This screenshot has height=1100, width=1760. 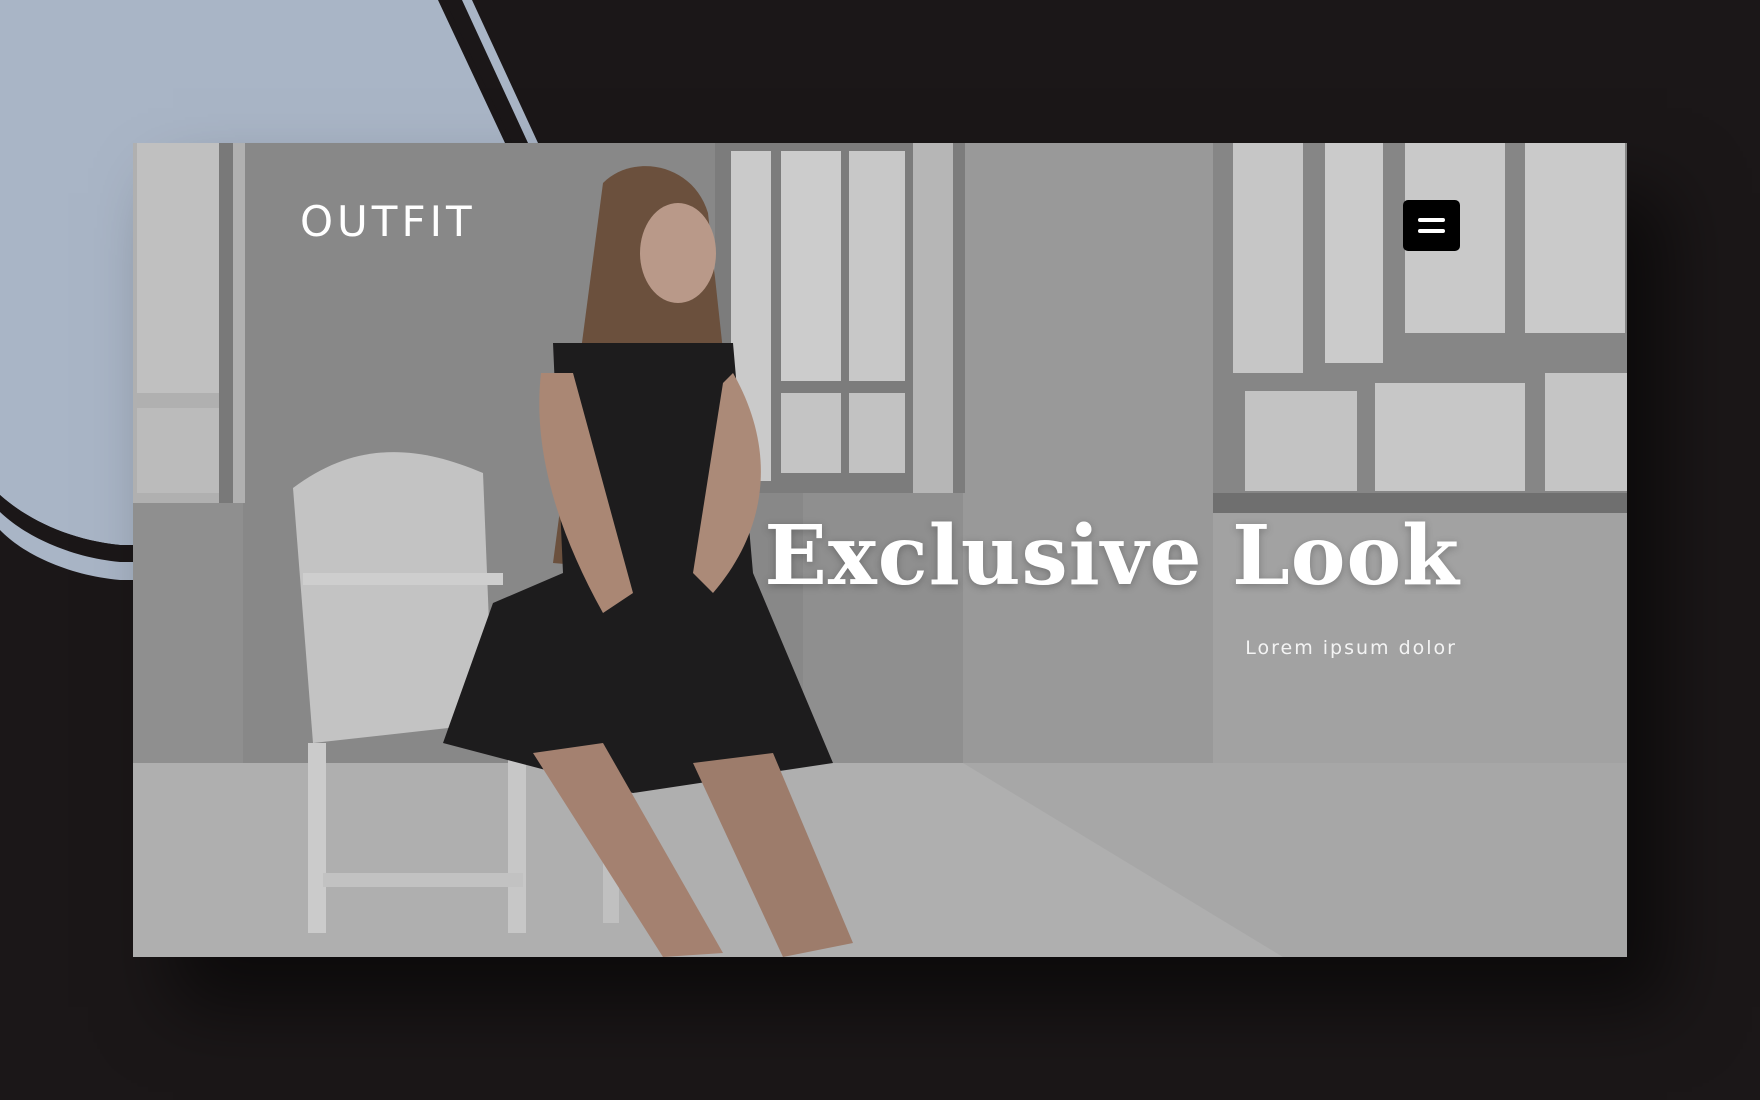 What do you see at coordinates (1112, 556) in the screenshot?
I see `hero-title: Exclusive Look` at bounding box center [1112, 556].